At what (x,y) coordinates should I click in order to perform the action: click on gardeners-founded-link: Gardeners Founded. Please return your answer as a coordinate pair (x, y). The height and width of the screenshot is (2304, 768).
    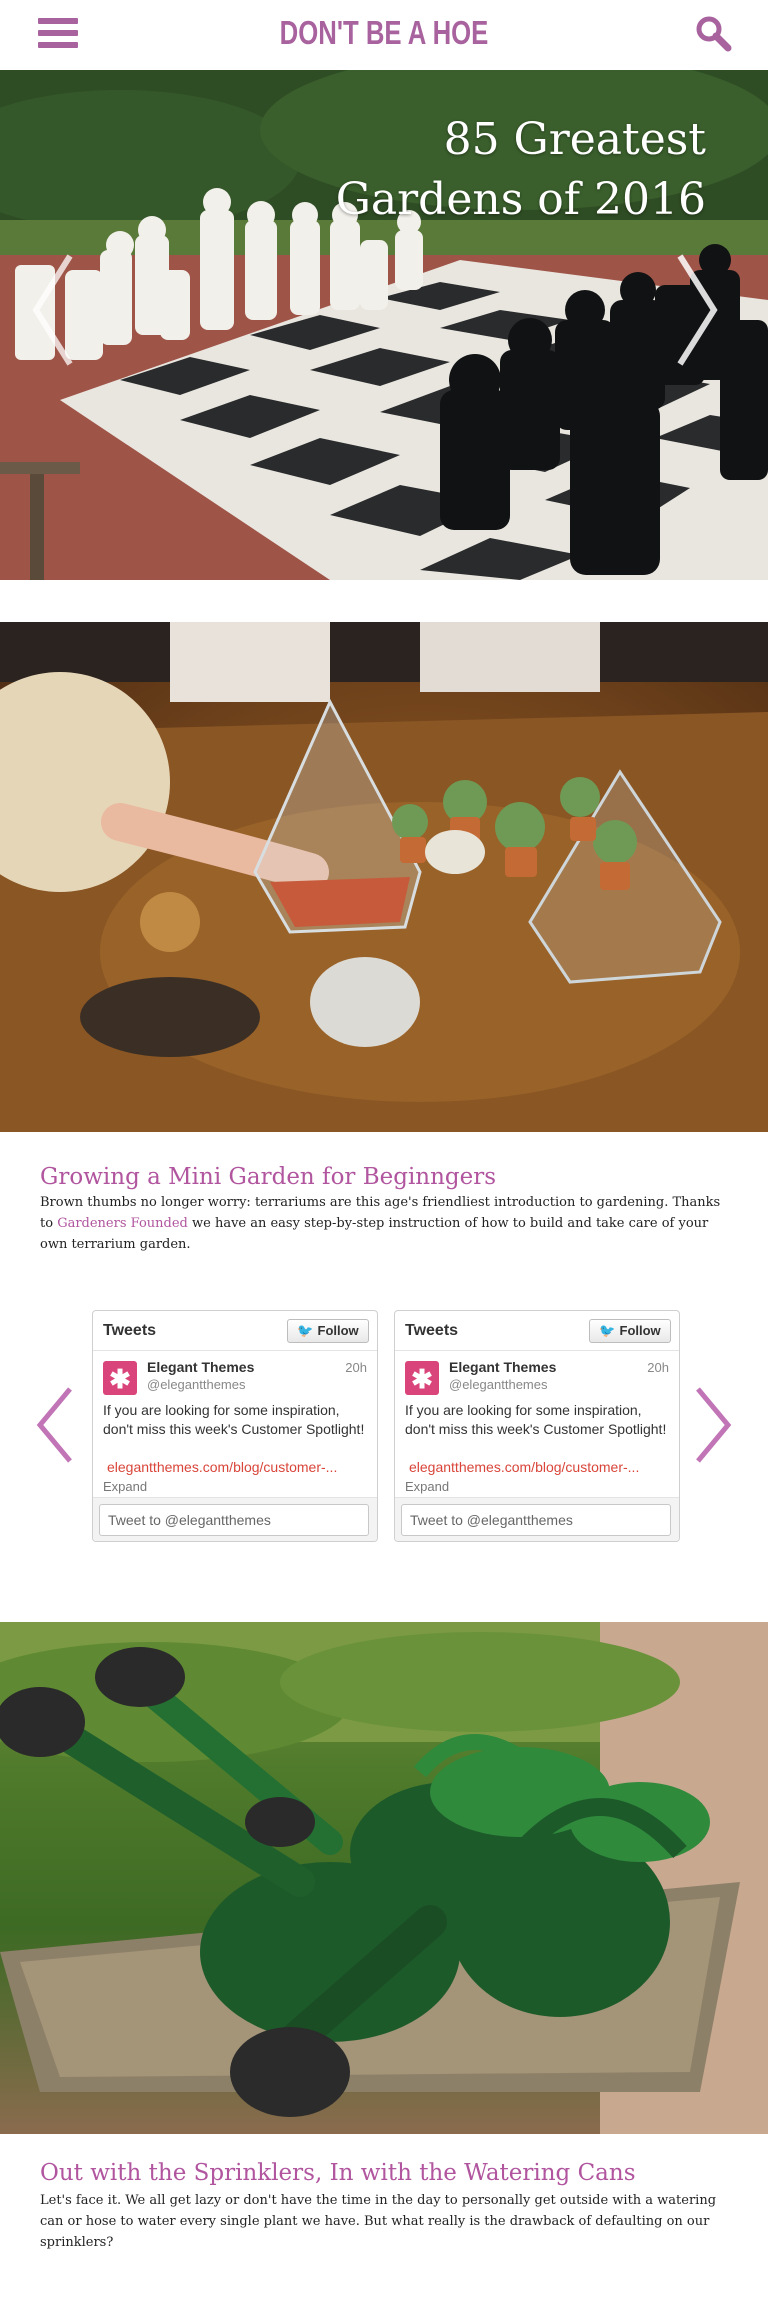
    Looking at the image, I should click on (122, 1223).